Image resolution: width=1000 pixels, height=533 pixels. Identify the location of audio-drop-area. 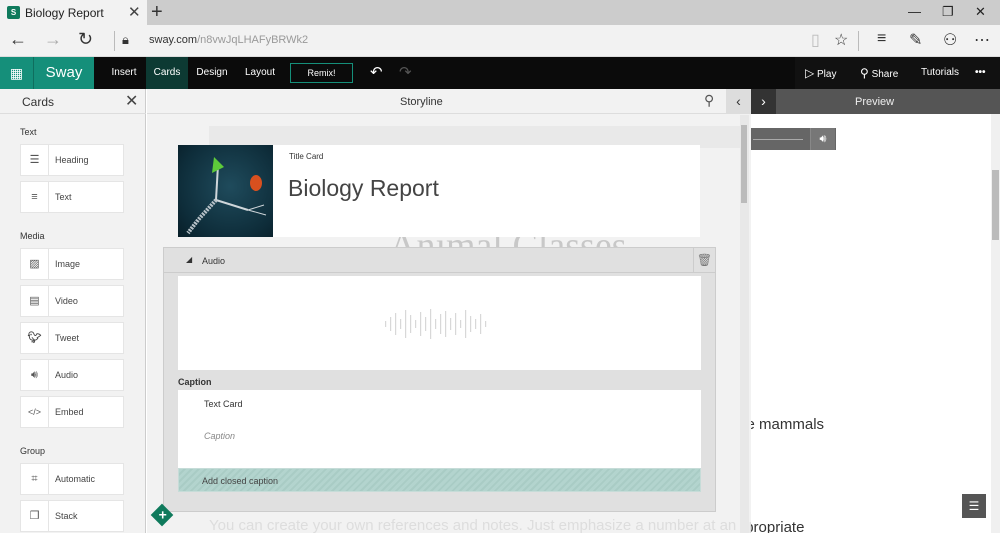
(439, 323).